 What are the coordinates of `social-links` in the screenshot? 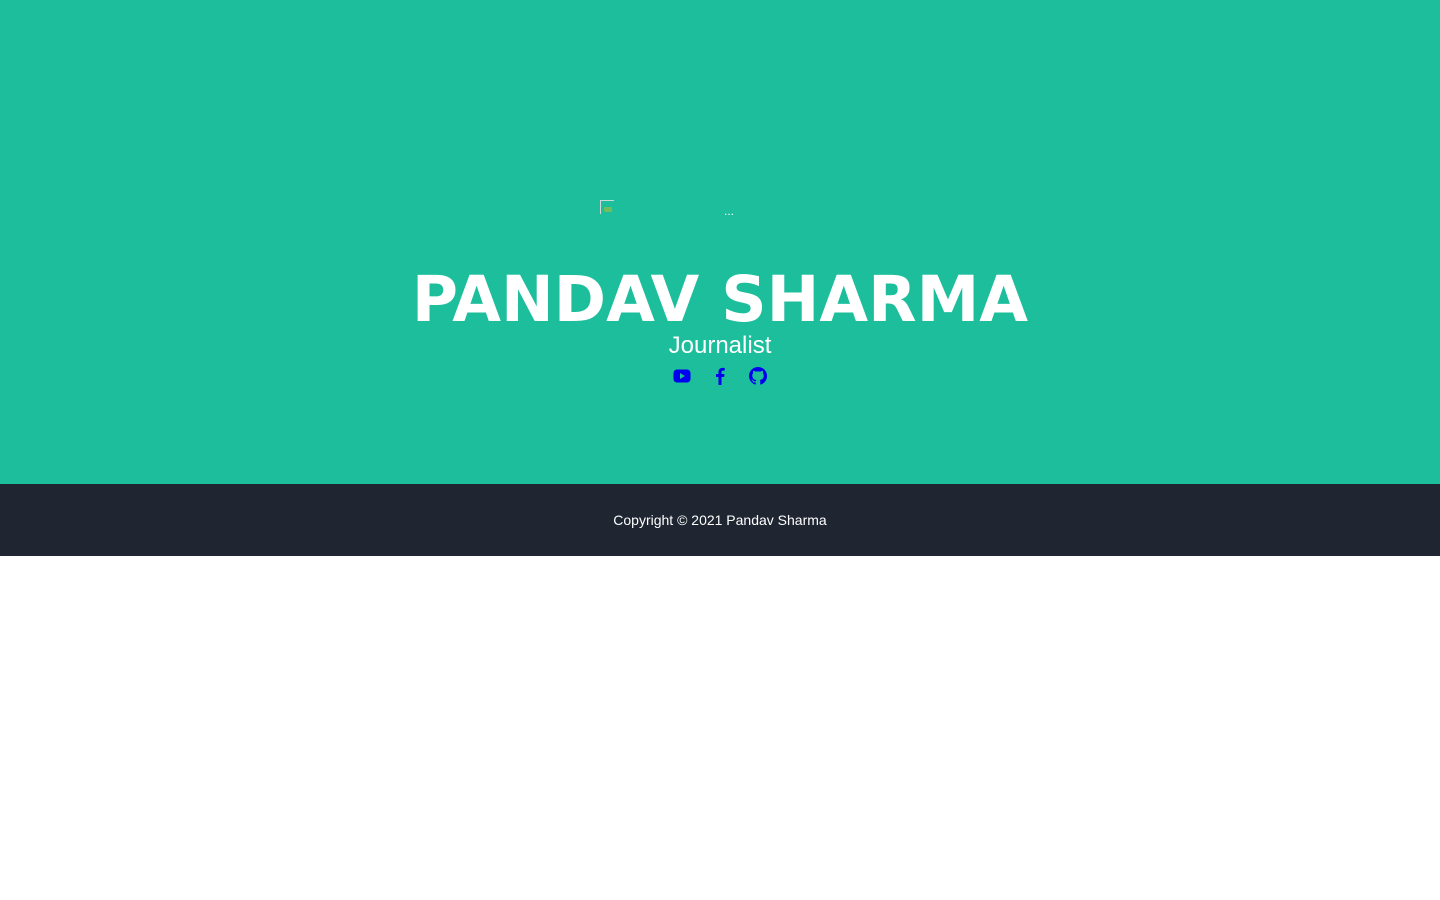 It's located at (720, 376).